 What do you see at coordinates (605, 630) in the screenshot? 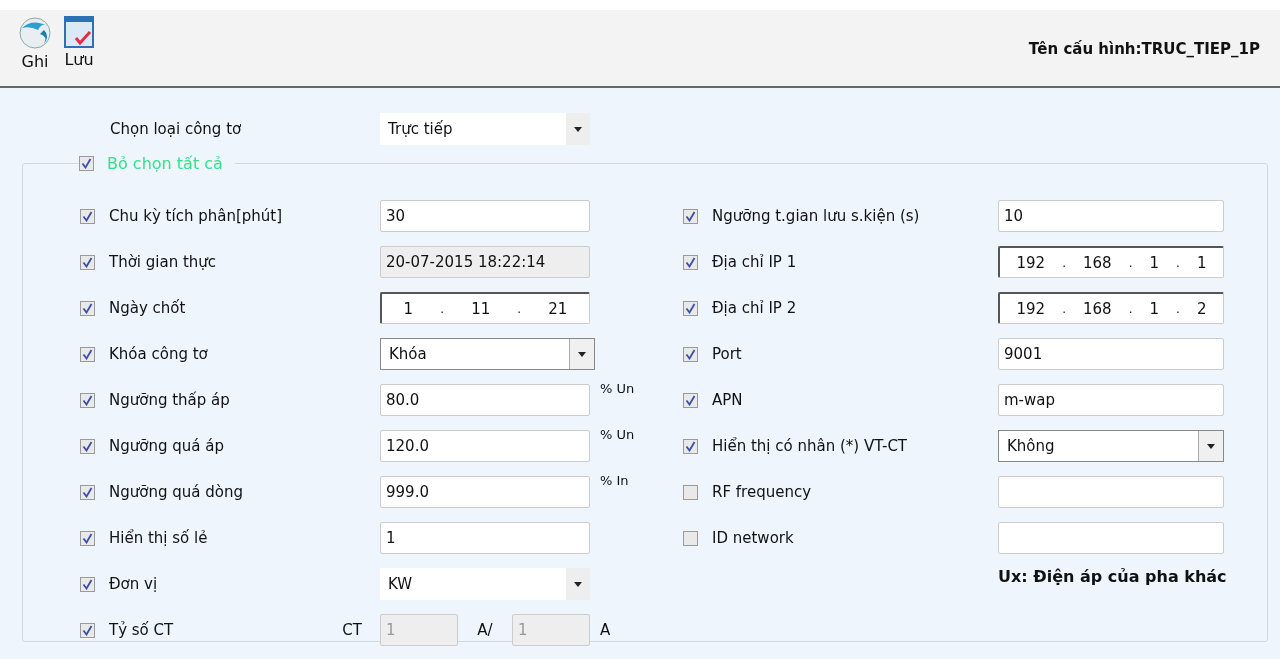
I see `unit-label: A` at bounding box center [605, 630].